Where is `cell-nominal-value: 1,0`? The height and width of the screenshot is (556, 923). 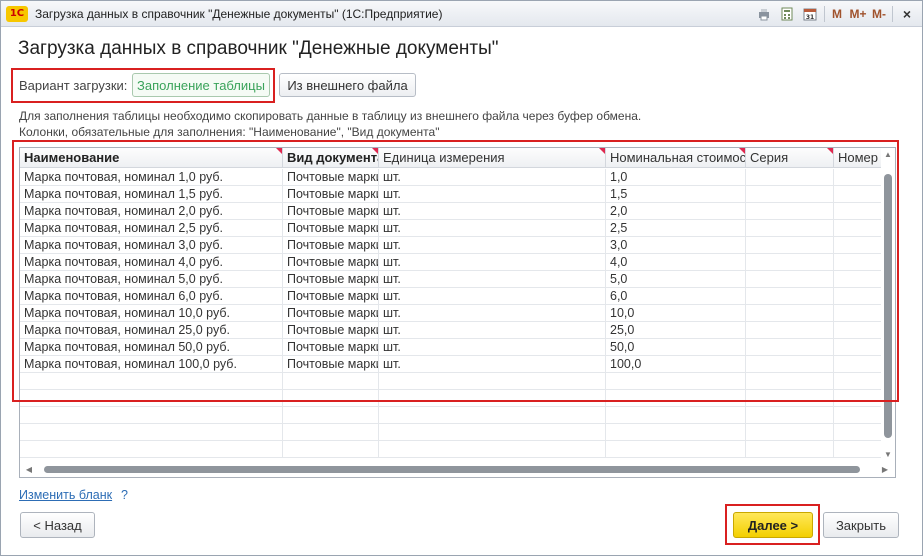
cell-nominal-value: 1,0 is located at coordinates (676, 177).